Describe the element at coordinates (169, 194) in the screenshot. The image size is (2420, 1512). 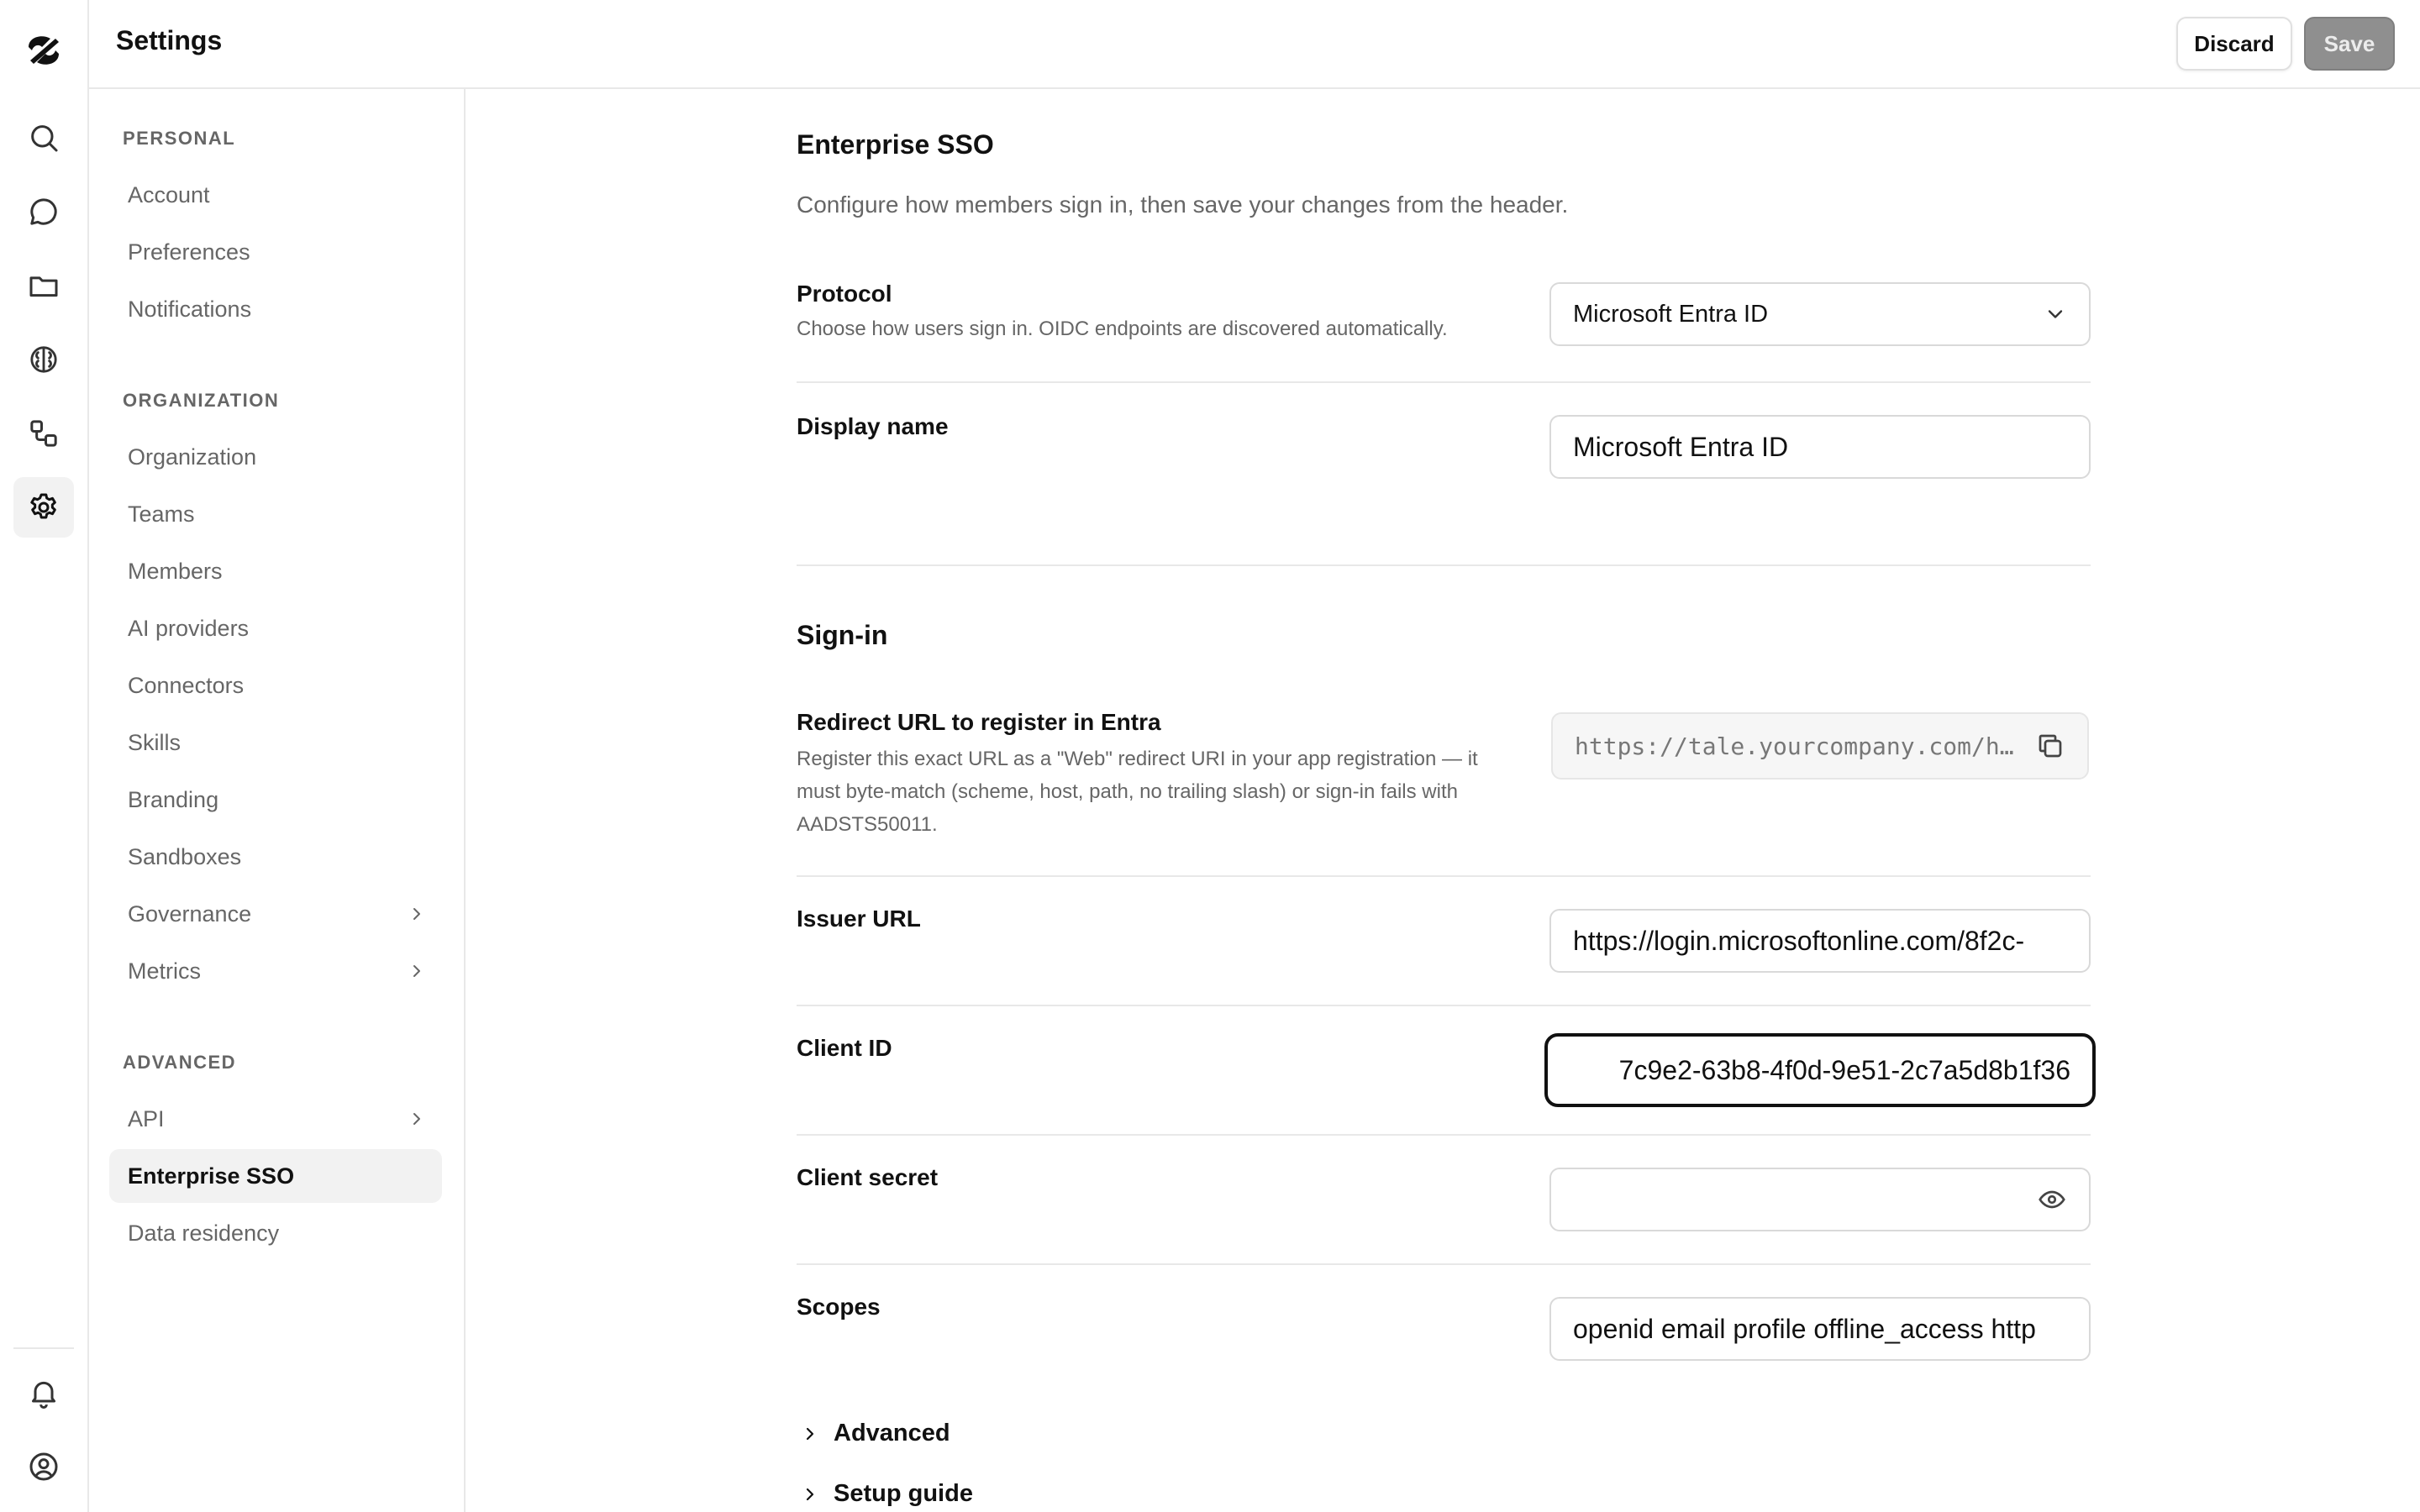
I see `nav-item-label: Account` at that location.